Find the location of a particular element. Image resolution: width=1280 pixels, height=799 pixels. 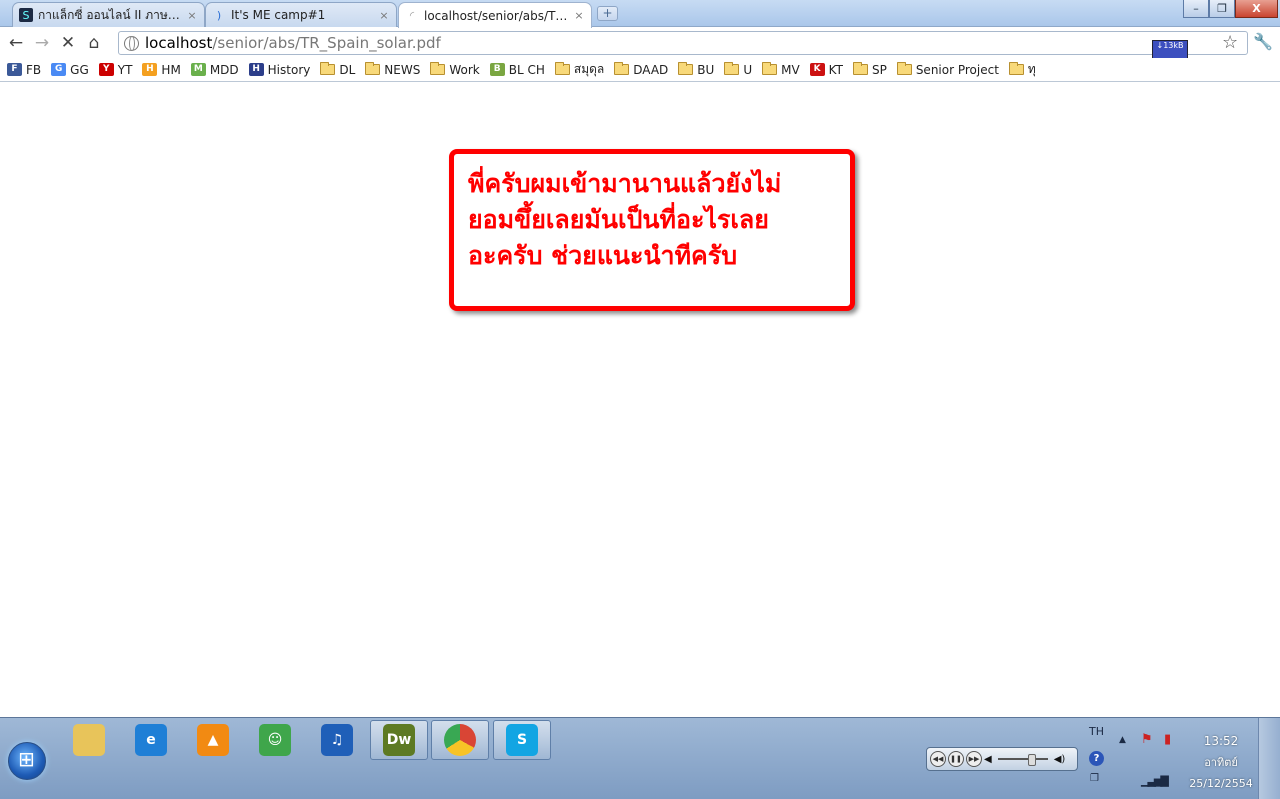

messenger-icon: ☺ is located at coordinates (275, 740).